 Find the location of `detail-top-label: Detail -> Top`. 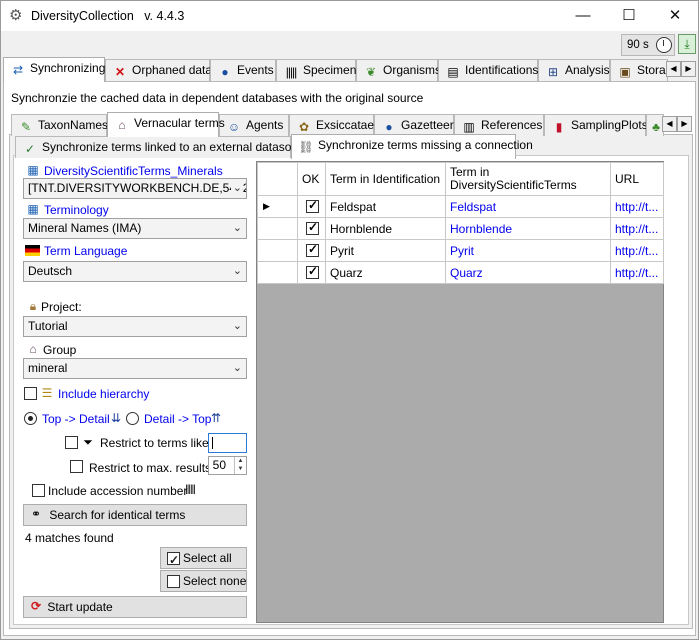

detail-top-label: Detail -> Top is located at coordinates (177, 419).